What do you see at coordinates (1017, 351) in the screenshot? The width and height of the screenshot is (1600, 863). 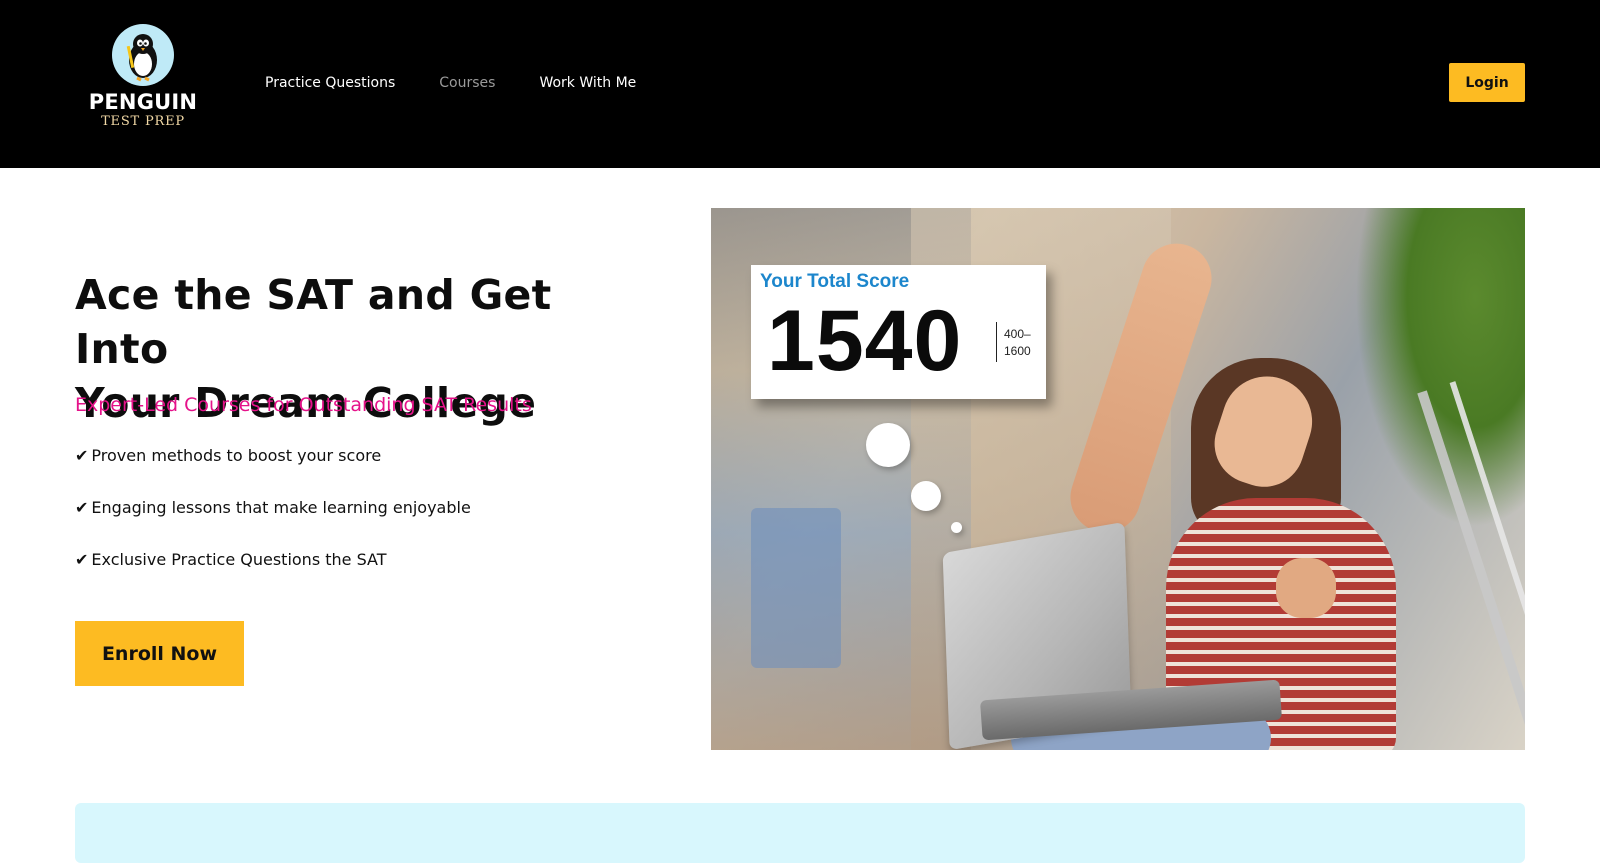 I see `score-range-high: 1600` at bounding box center [1017, 351].